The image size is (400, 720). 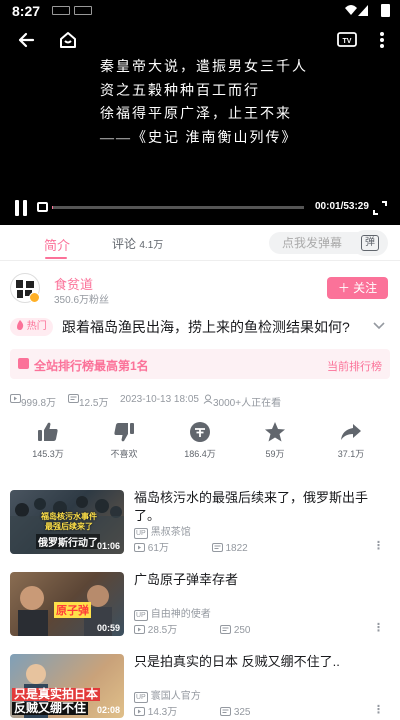 What do you see at coordinates (42, 207) in the screenshot?
I see `progress-knob` at bounding box center [42, 207].